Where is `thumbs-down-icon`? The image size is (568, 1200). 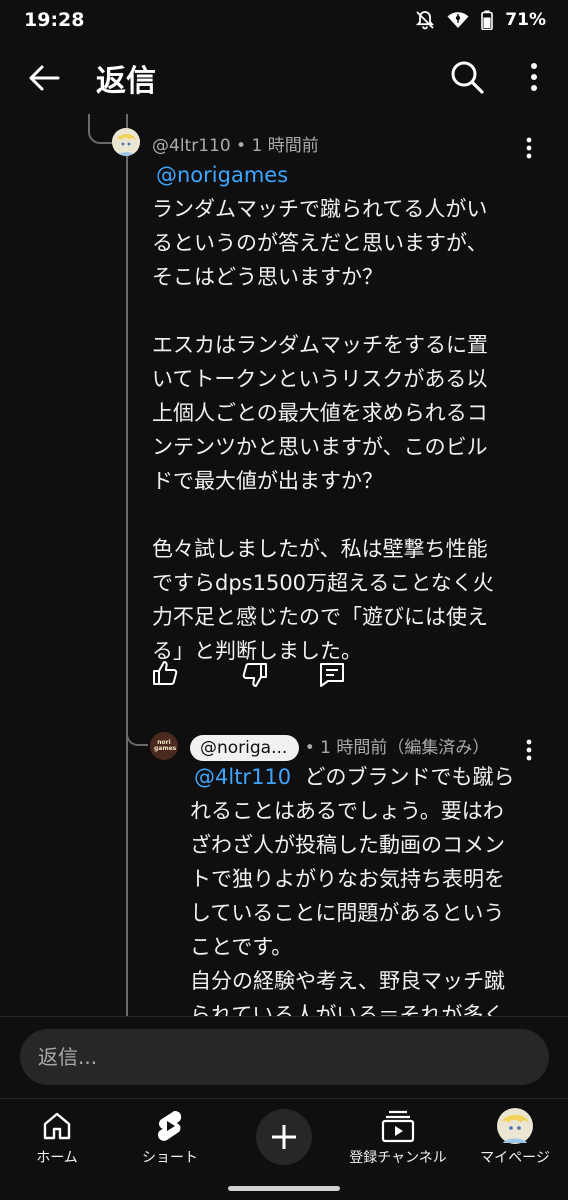 thumbs-down-icon is located at coordinates (254, 675).